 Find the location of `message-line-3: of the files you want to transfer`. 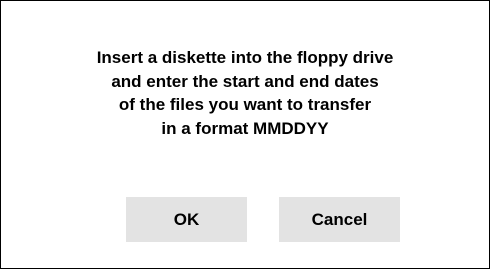

message-line-3: of the files you want to transfer is located at coordinates (245, 104).